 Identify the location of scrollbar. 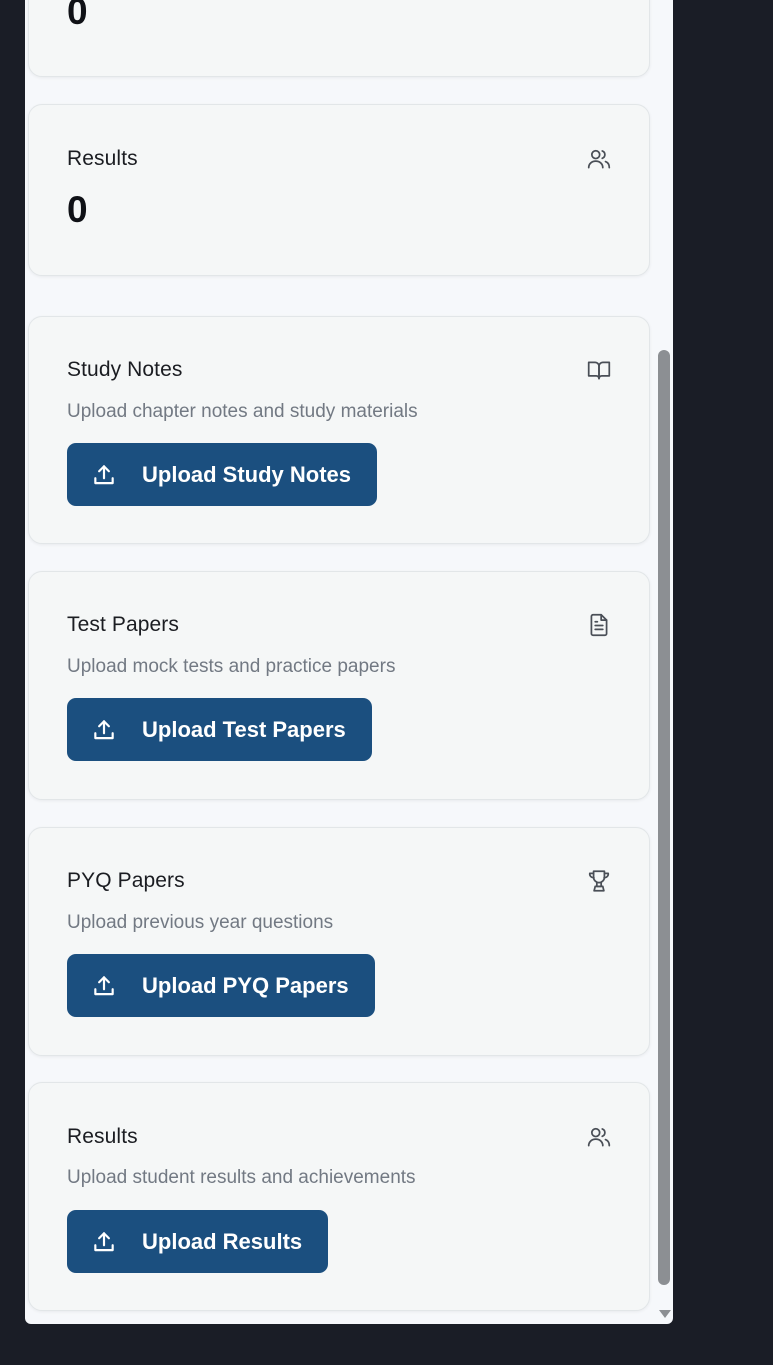
(664, 662).